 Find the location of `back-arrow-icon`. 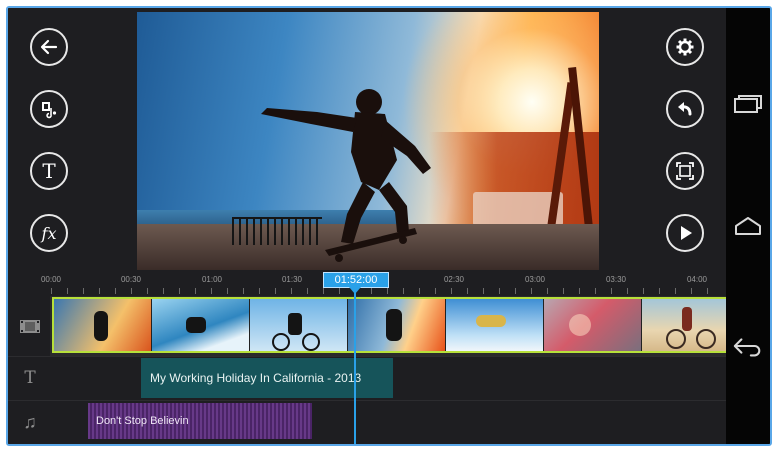

back-arrow-icon is located at coordinates (49, 47).